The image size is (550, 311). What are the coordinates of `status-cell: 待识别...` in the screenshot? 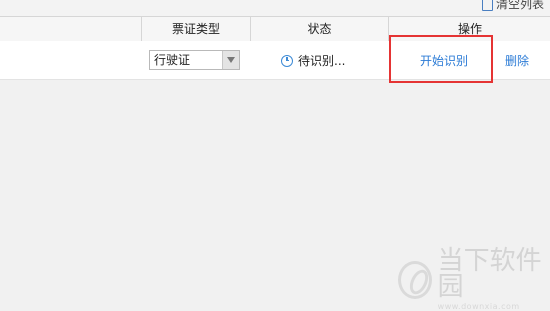 It's located at (313, 60).